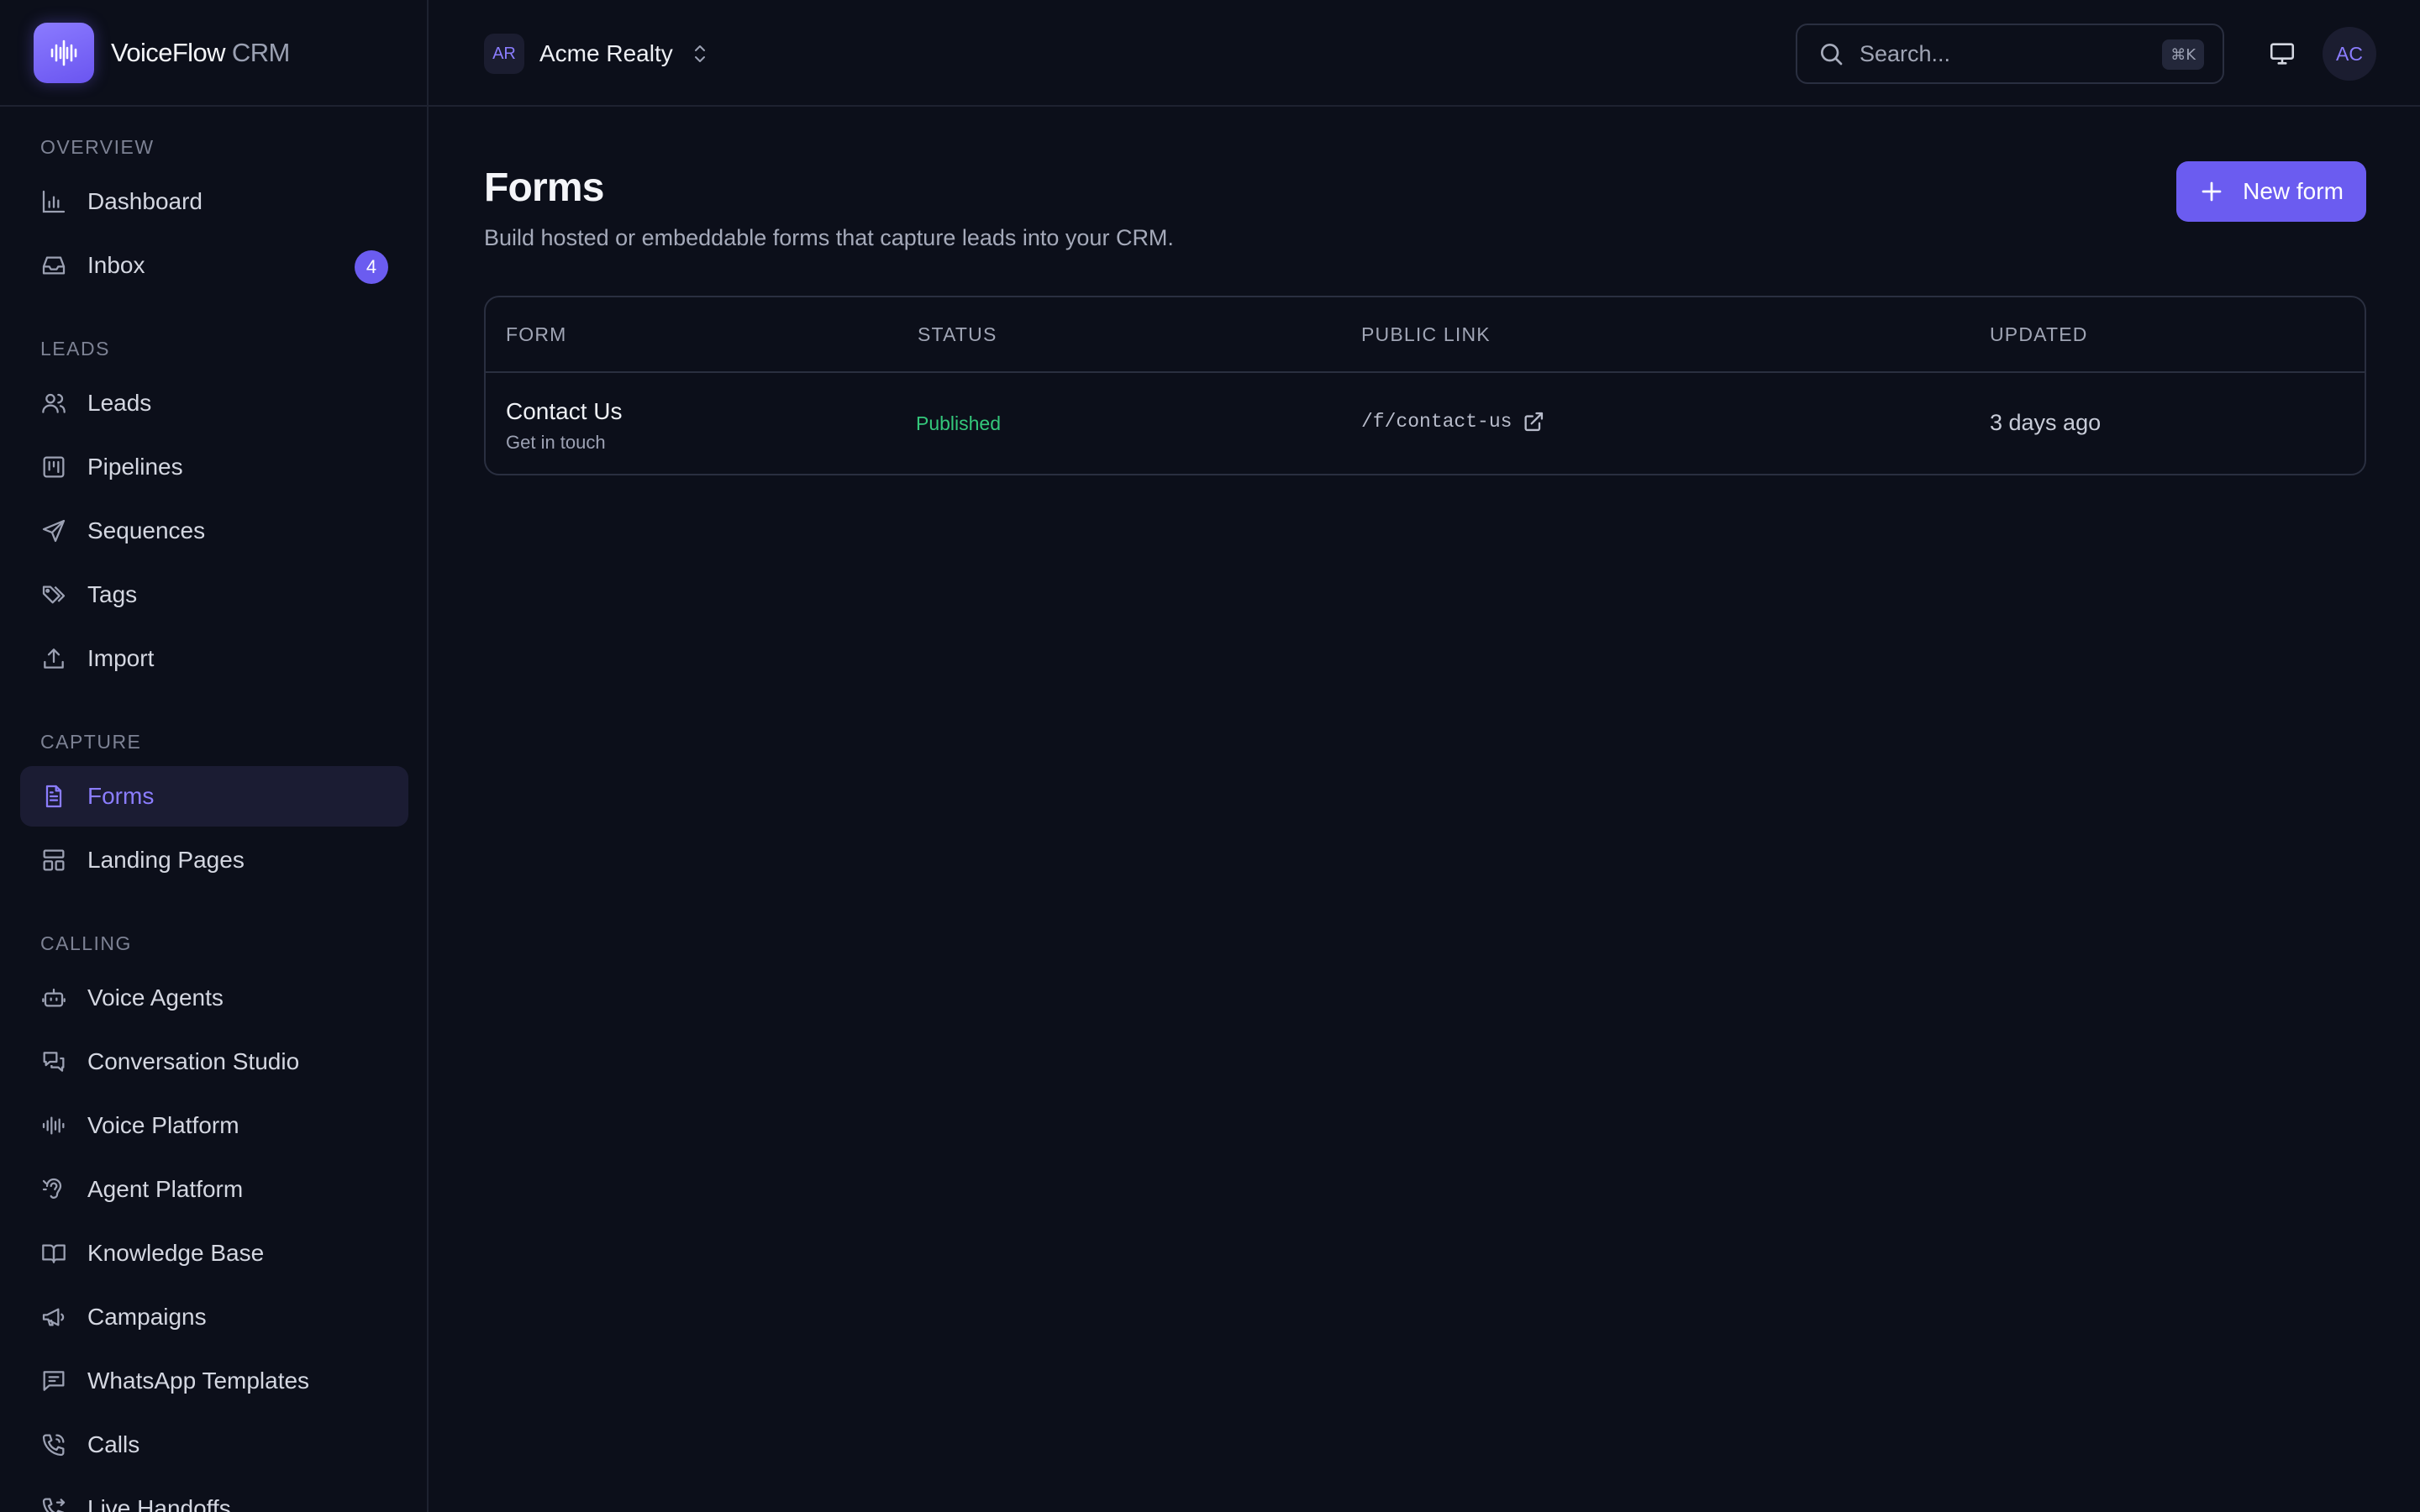  What do you see at coordinates (54, 403) in the screenshot?
I see `users-icon` at bounding box center [54, 403].